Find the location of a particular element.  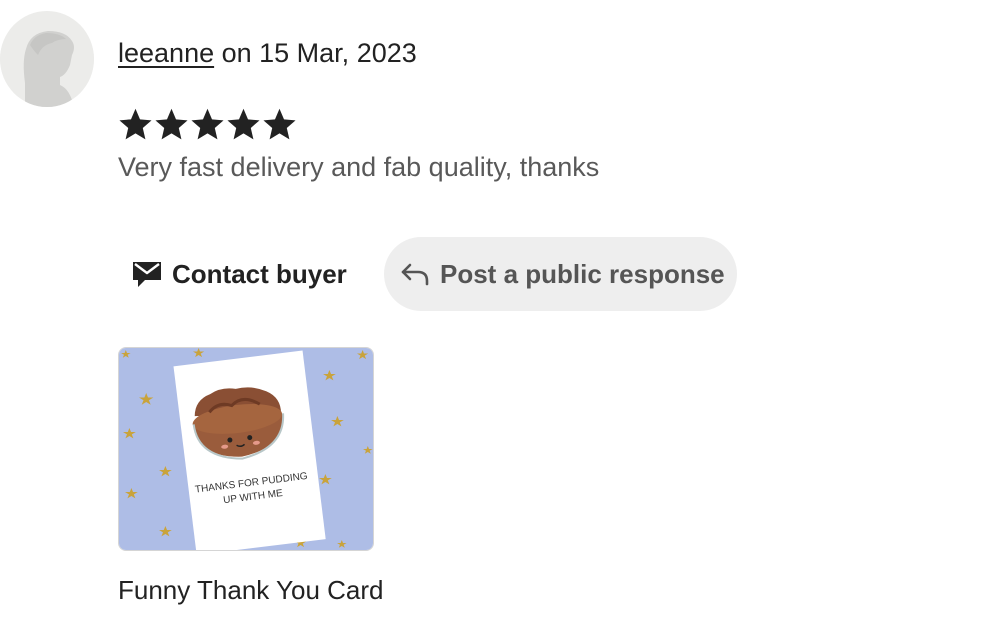

greeting-card: THANKS FOR PUDDING UP WITH ME is located at coordinates (249, 450).